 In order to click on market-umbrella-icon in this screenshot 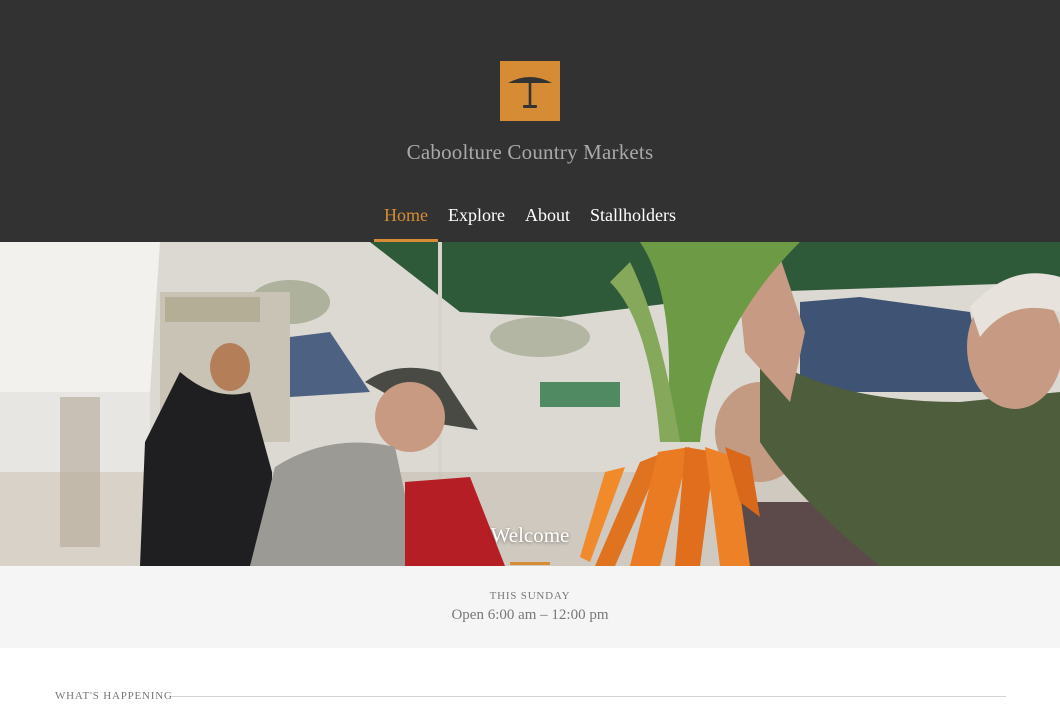, I will do `click(530, 92)`.